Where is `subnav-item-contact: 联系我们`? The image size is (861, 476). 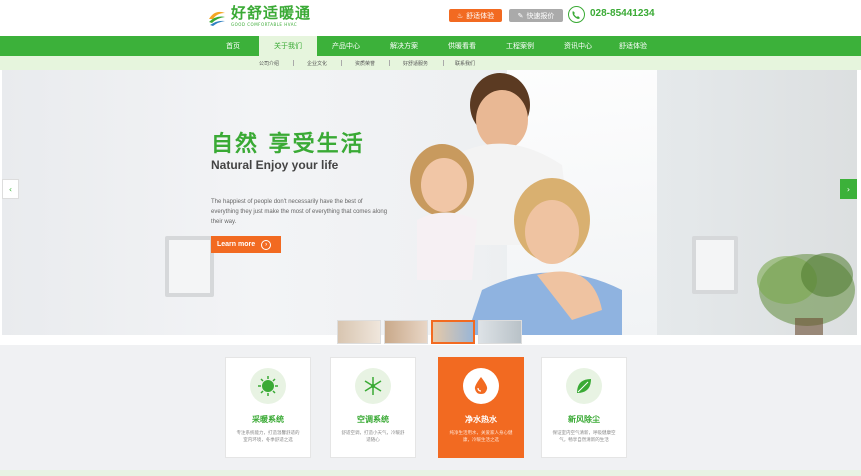
subnav-item-contact: 联系我们 is located at coordinates (465, 63).